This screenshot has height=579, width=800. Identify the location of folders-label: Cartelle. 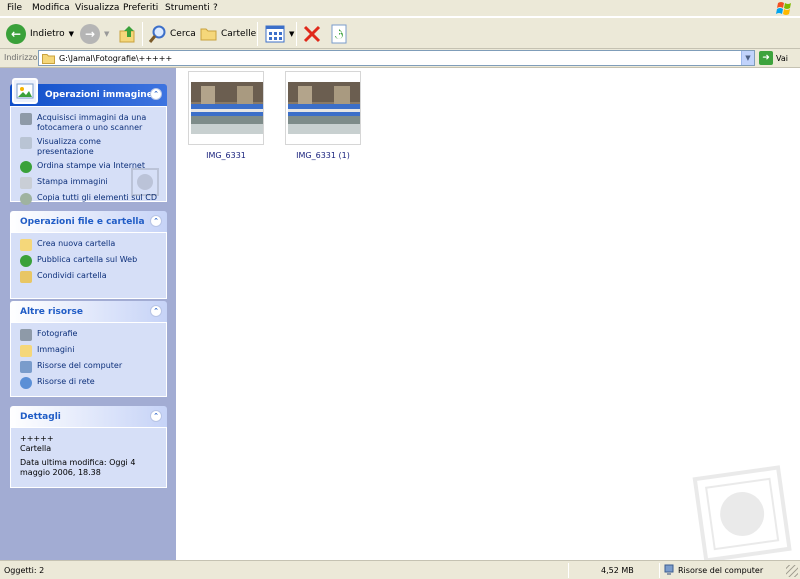
(239, 34).